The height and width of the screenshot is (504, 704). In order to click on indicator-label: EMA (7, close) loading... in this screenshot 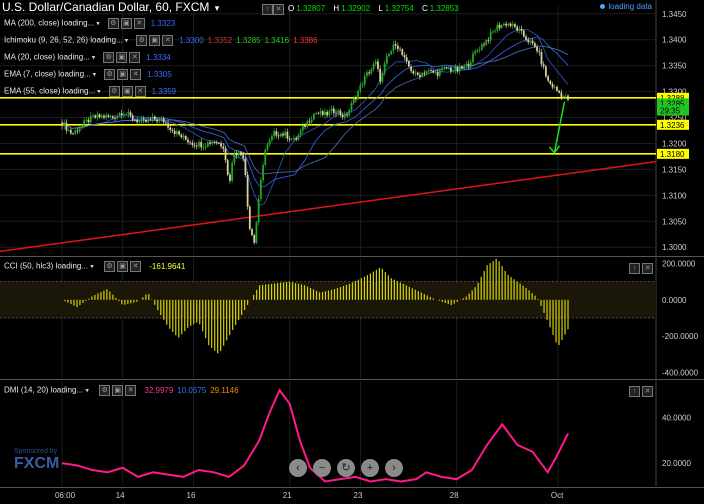, I will do `click(47, 74)`.